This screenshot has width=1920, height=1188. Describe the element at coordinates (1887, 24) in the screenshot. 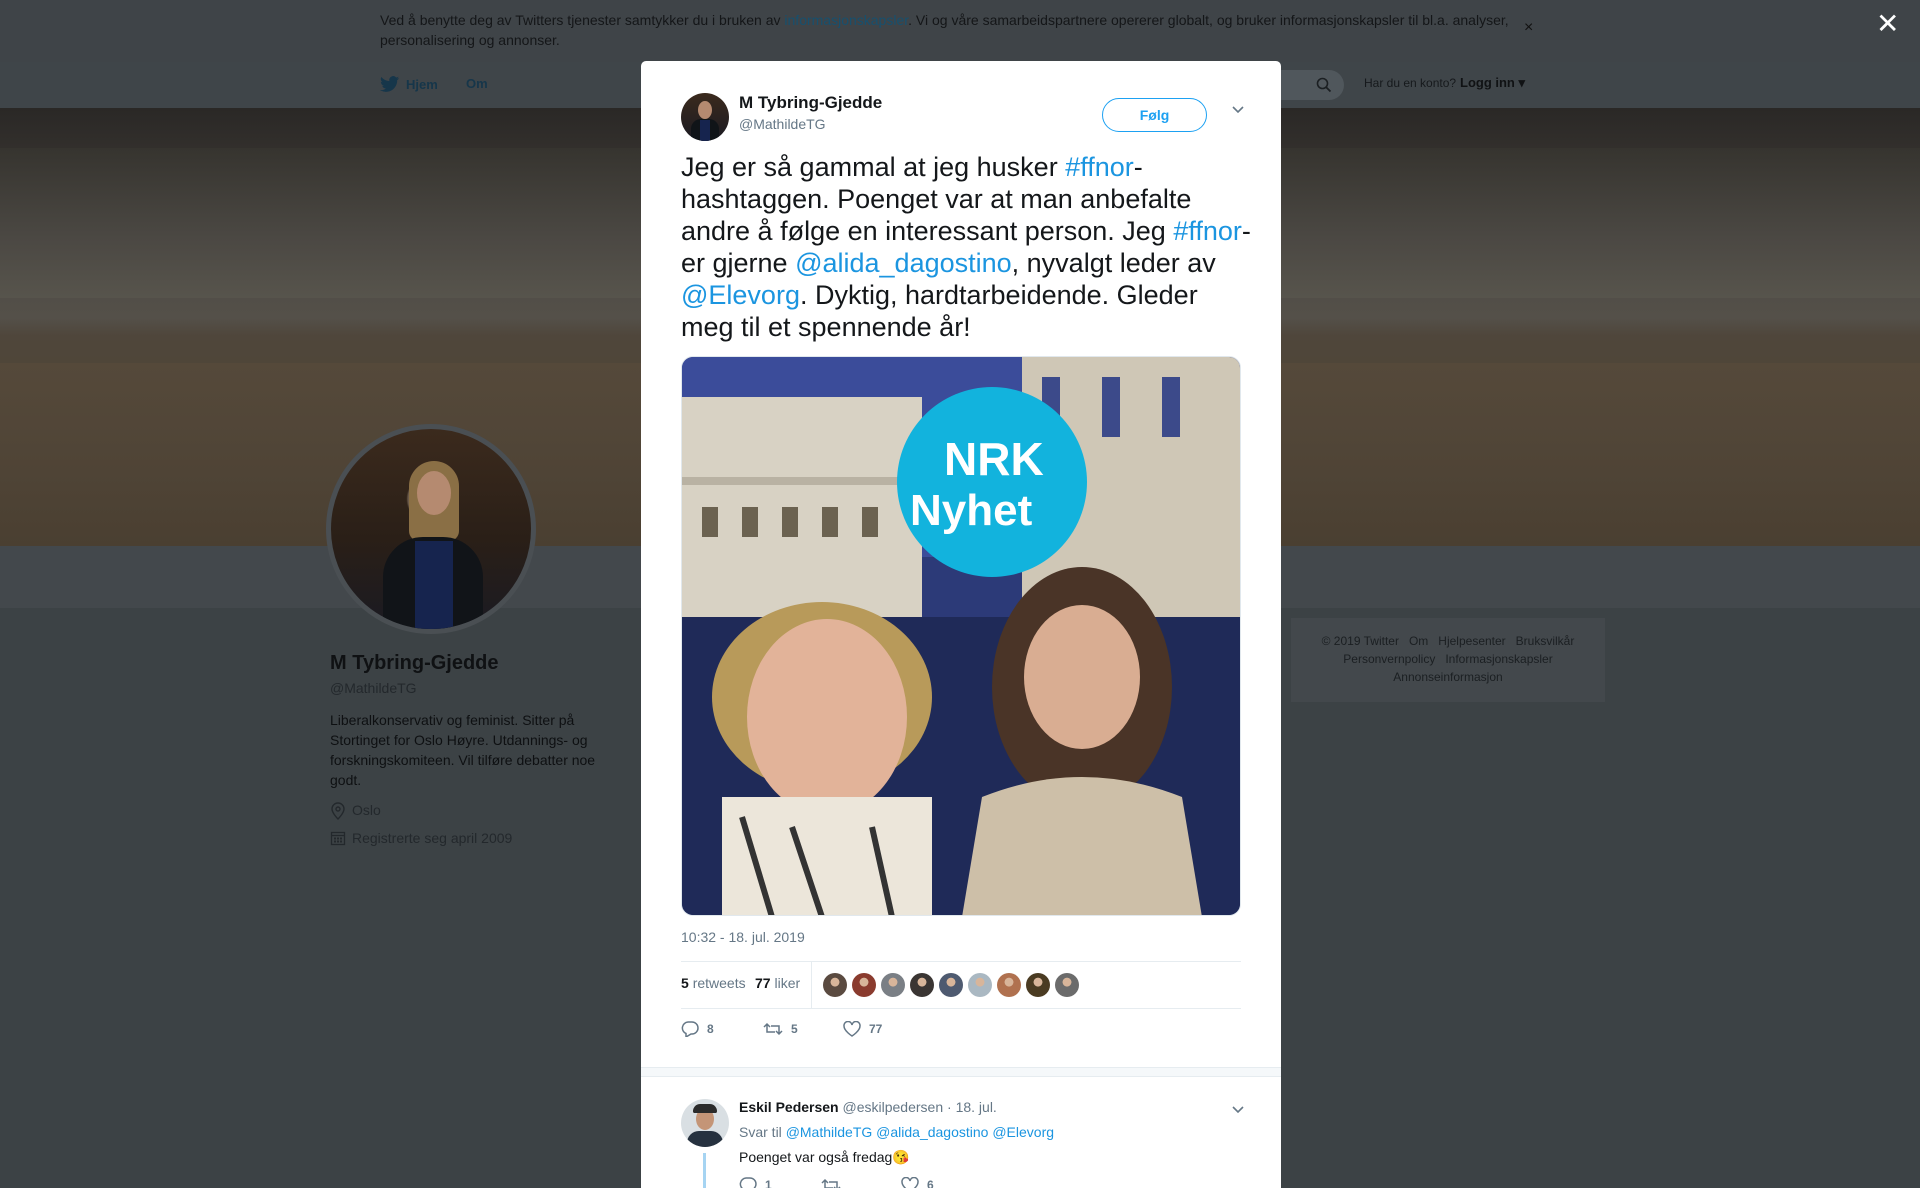

I see `close-overlay-icon: ✕` at that location.